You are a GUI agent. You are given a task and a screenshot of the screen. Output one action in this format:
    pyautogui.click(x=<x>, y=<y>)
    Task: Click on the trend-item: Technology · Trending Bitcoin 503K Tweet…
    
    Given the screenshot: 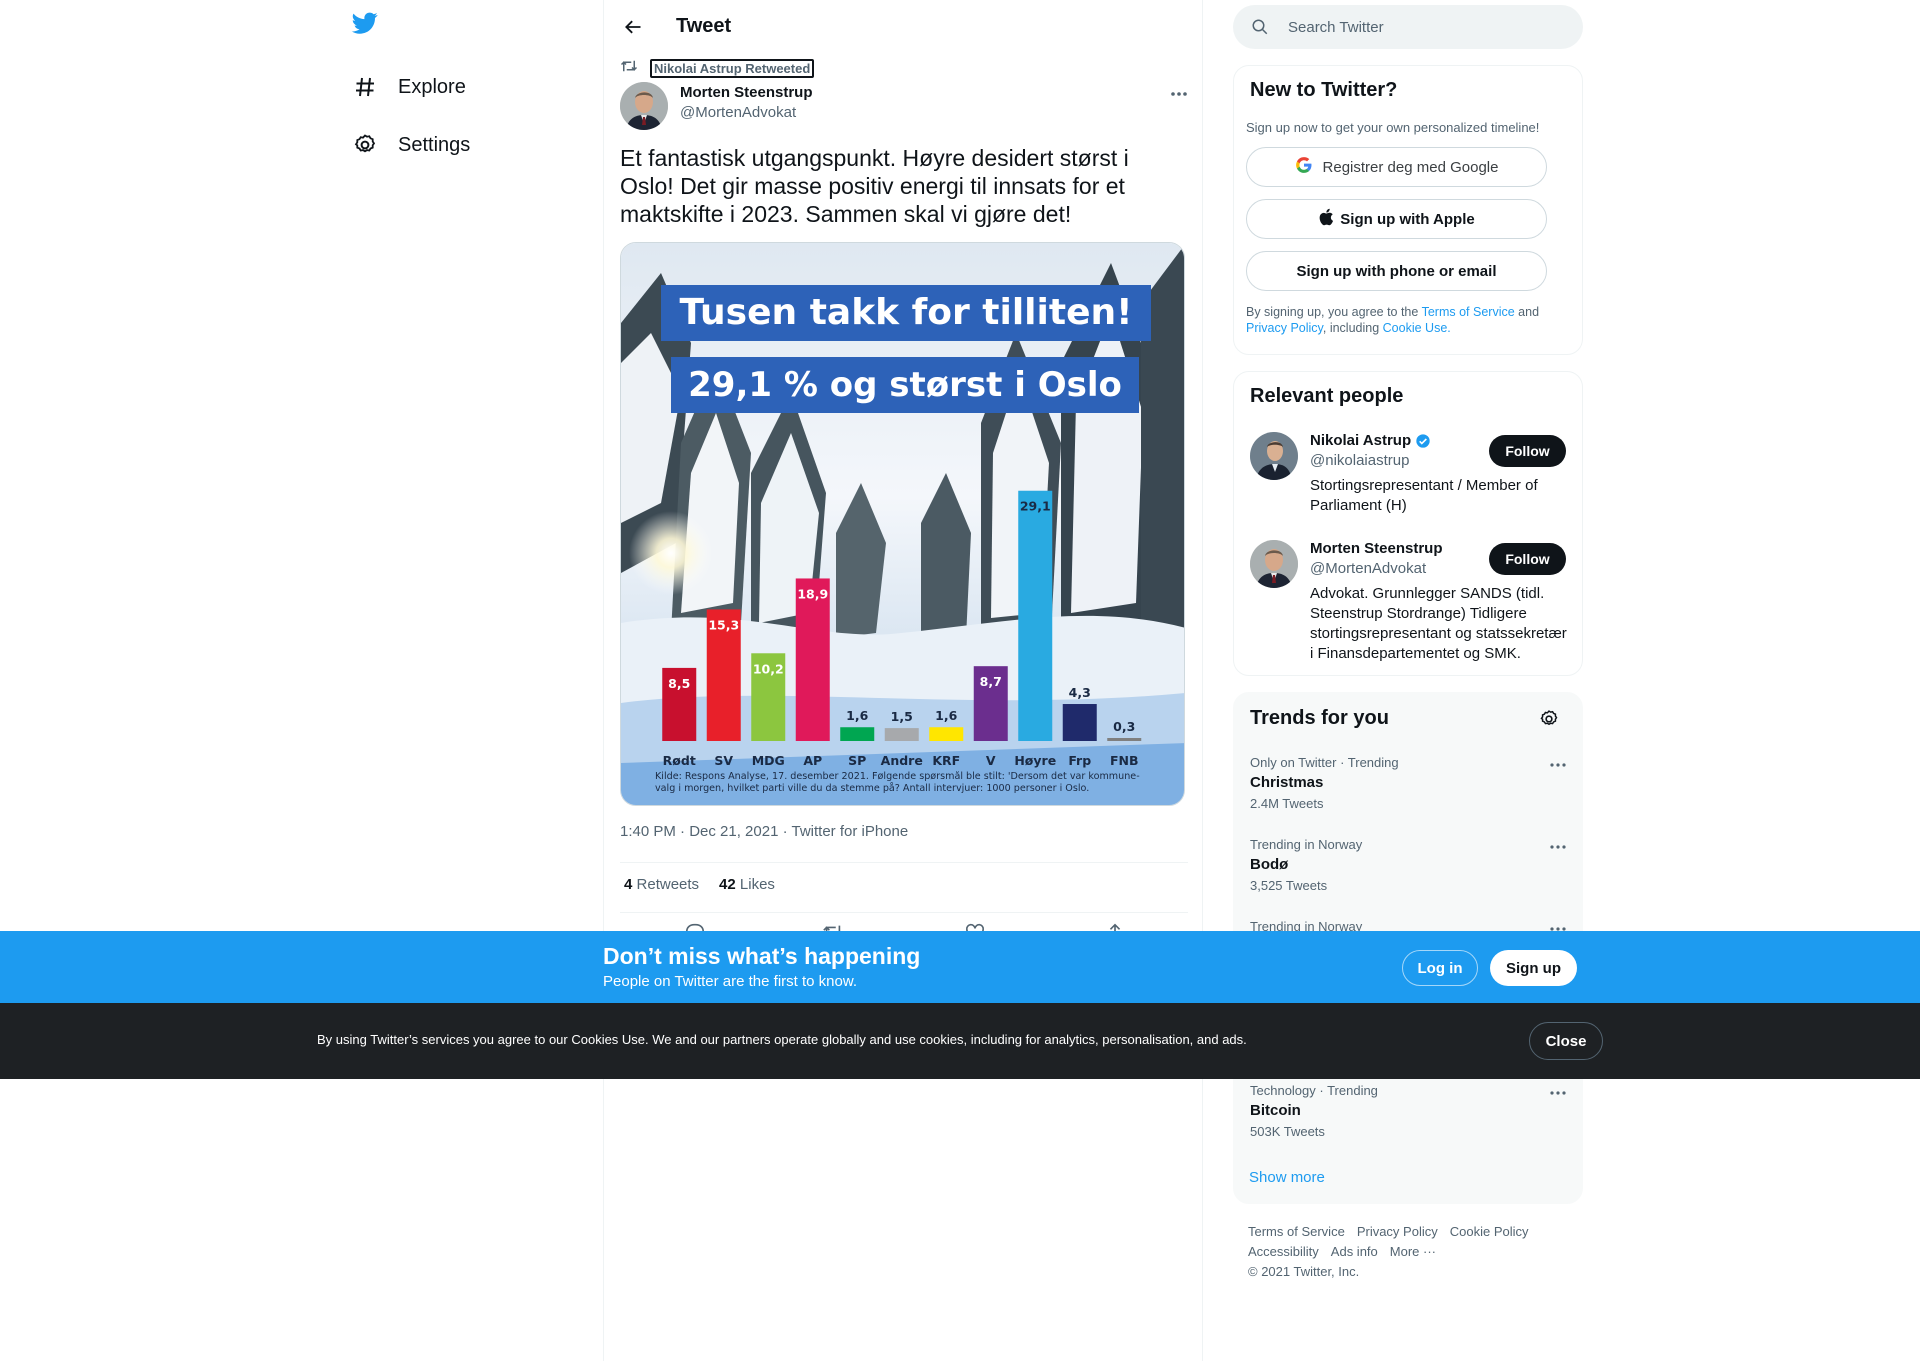 What is the action you would take?
    pyautogui.click(x=1410, y=1111)
    